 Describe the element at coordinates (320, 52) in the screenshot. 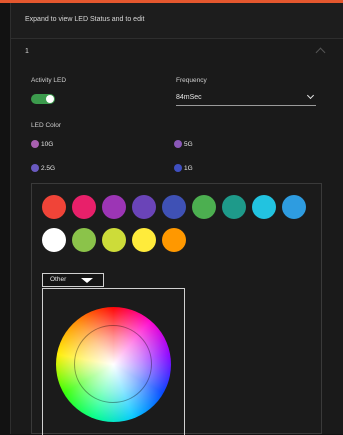

I see `collapse-chevron-icon` at that location.